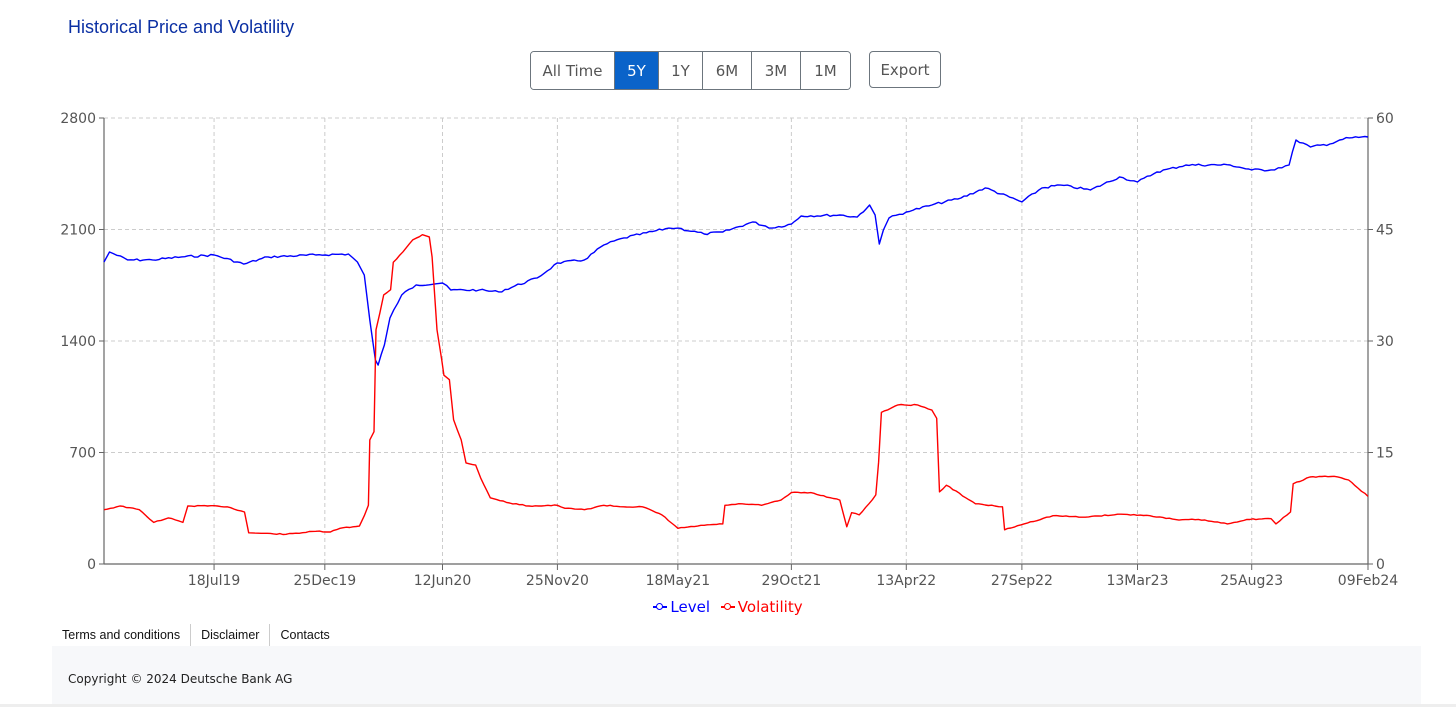 The image size is (1456, 707). I want to click on x-axis-tick-label: 25Aug23, so click(1251, 581).